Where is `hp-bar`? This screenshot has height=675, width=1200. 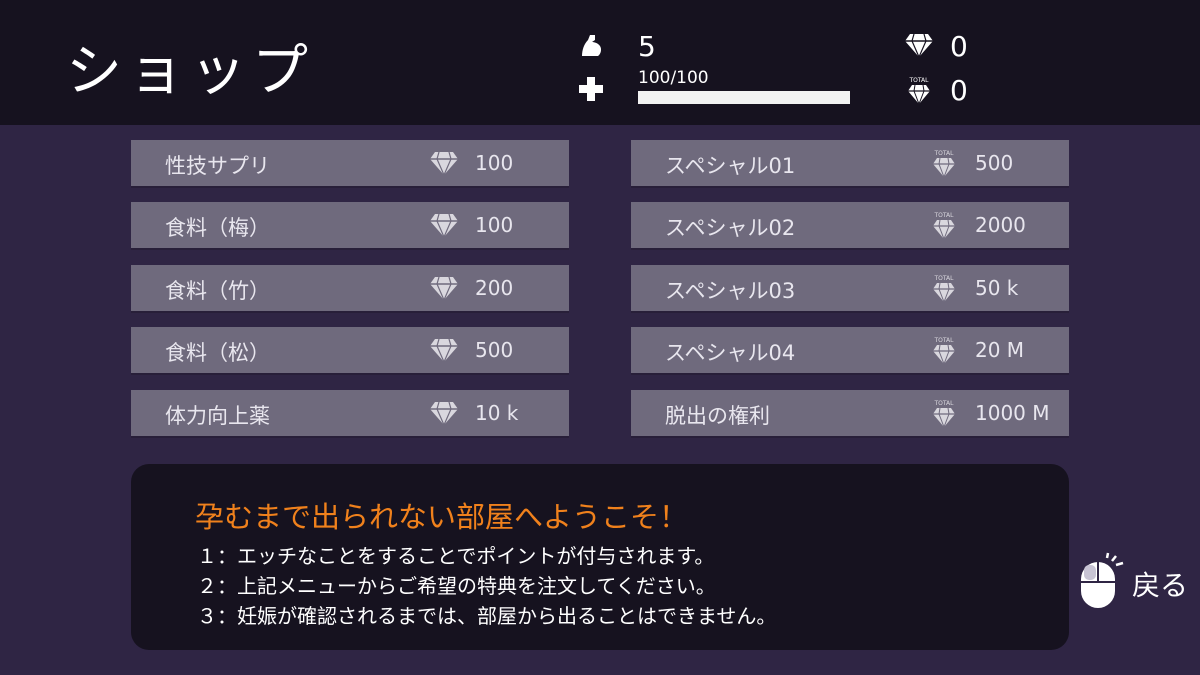 hp-bar is located at coordinates (744, 97).